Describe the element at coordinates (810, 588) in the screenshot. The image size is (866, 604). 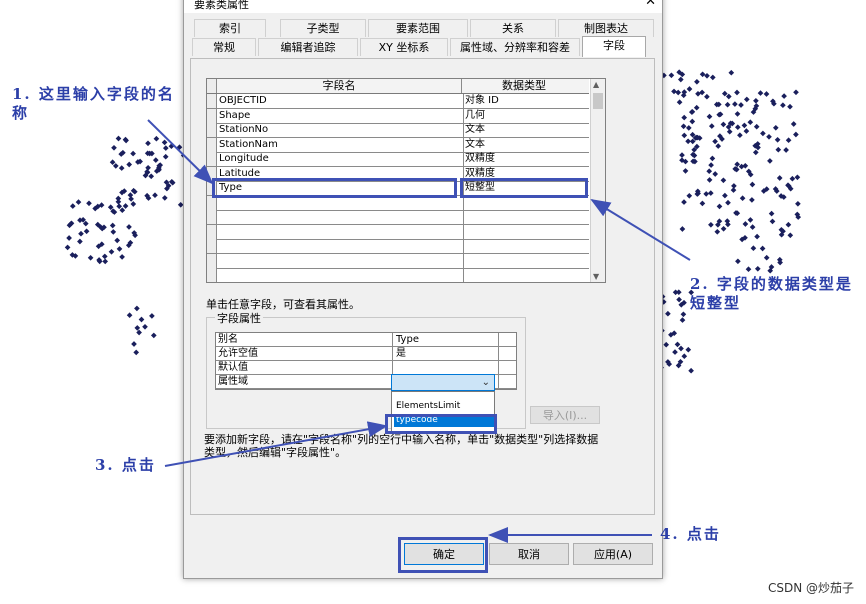
I see `watermark: CSDN @炒茄子` at that location.